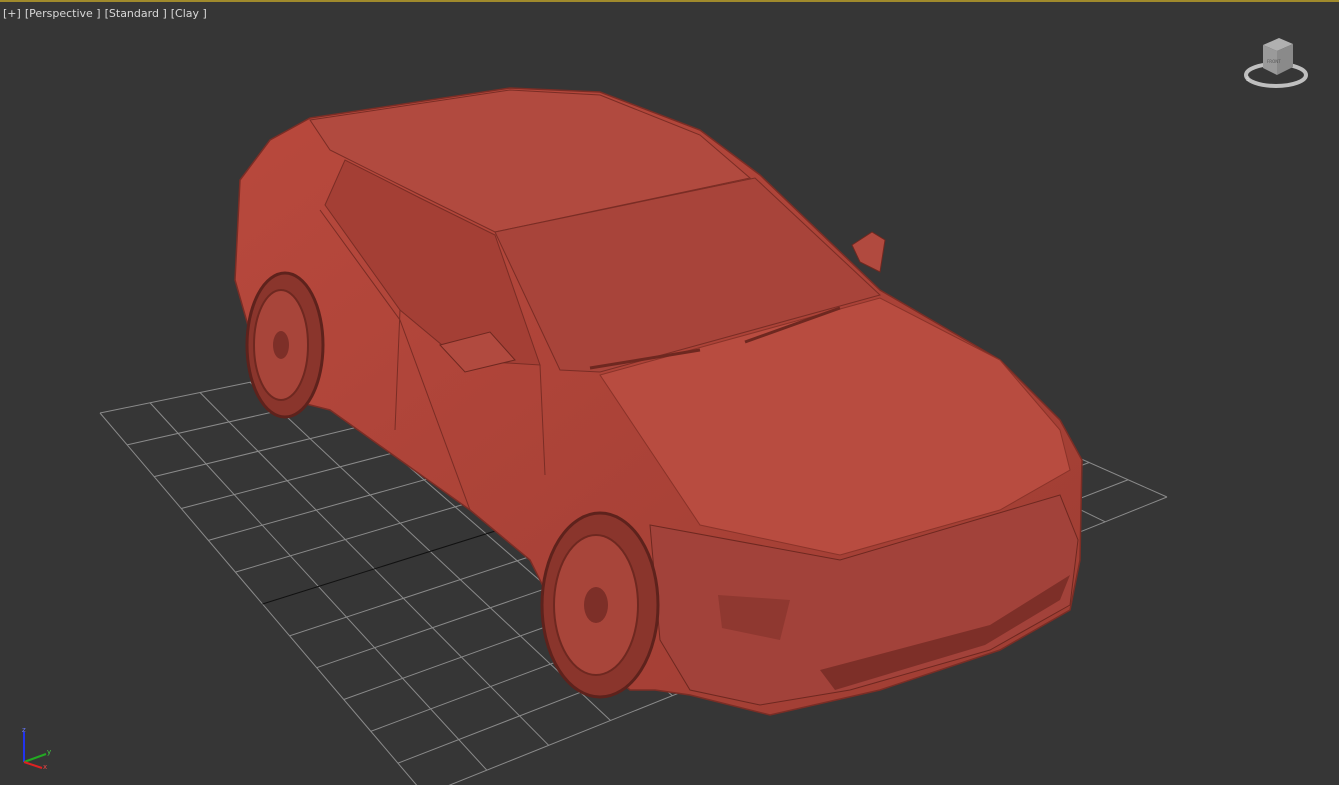 This screenshot has height=785, width=1339. I want to click on car-mirror-right, so click(868, 252).